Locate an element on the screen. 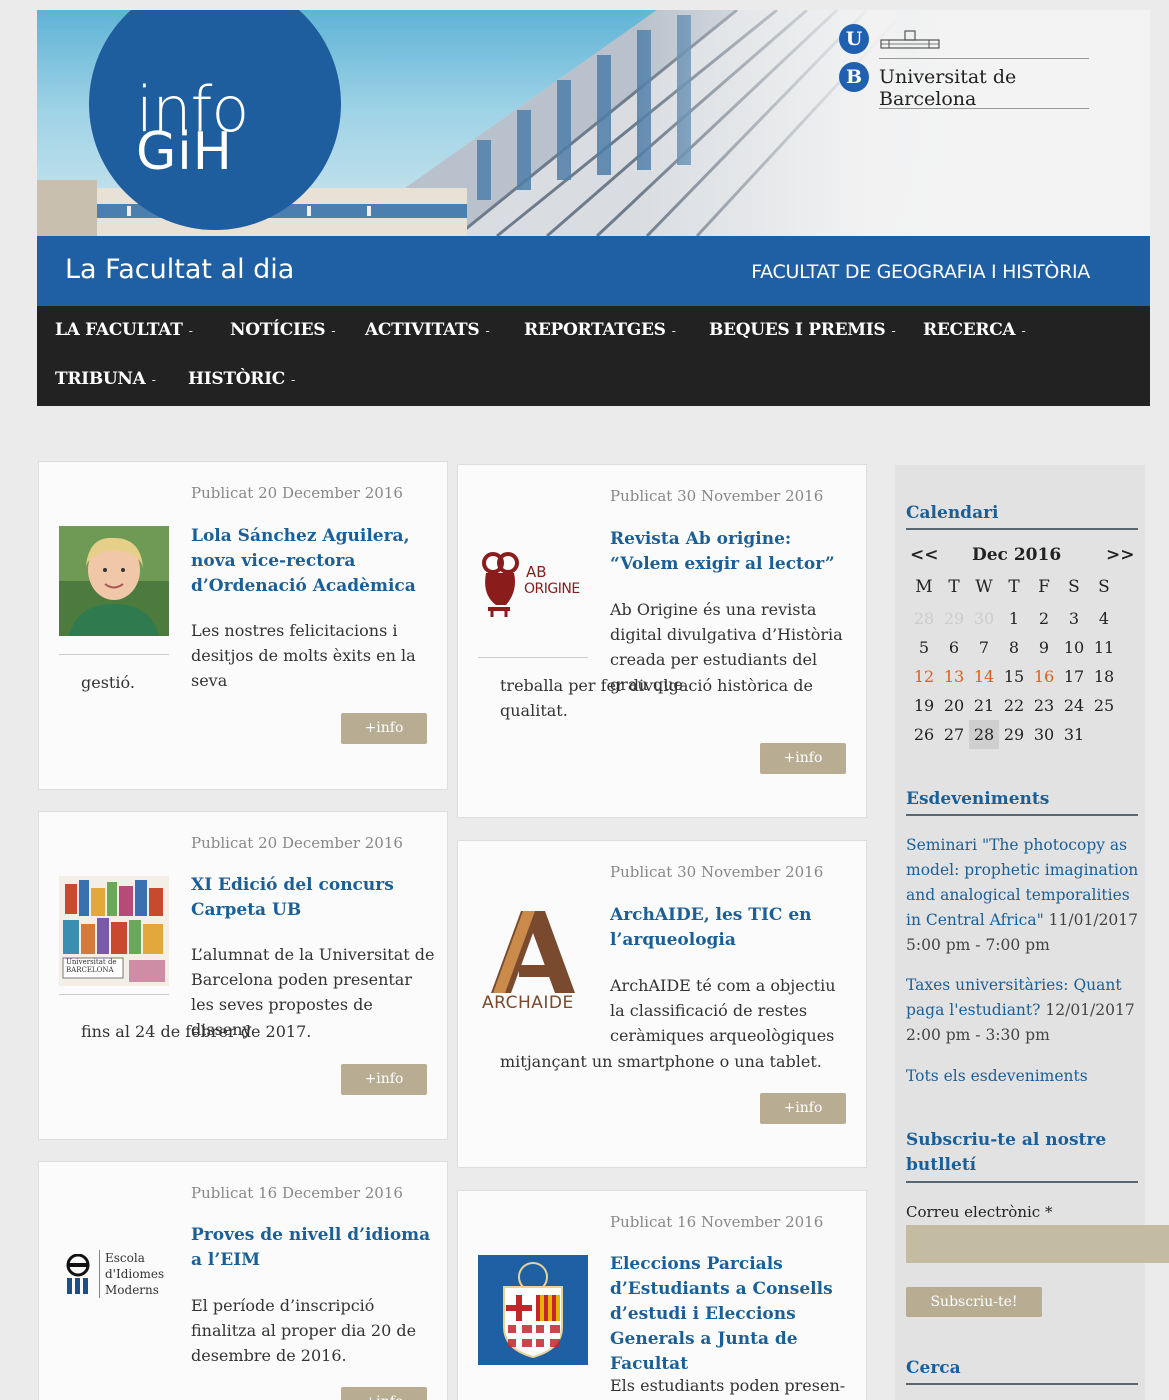 The width and height of the screenshot is (1169, 1400). card-title-link: XI Edició del concurs Carpeta UB is located at coordinates (313, 898).